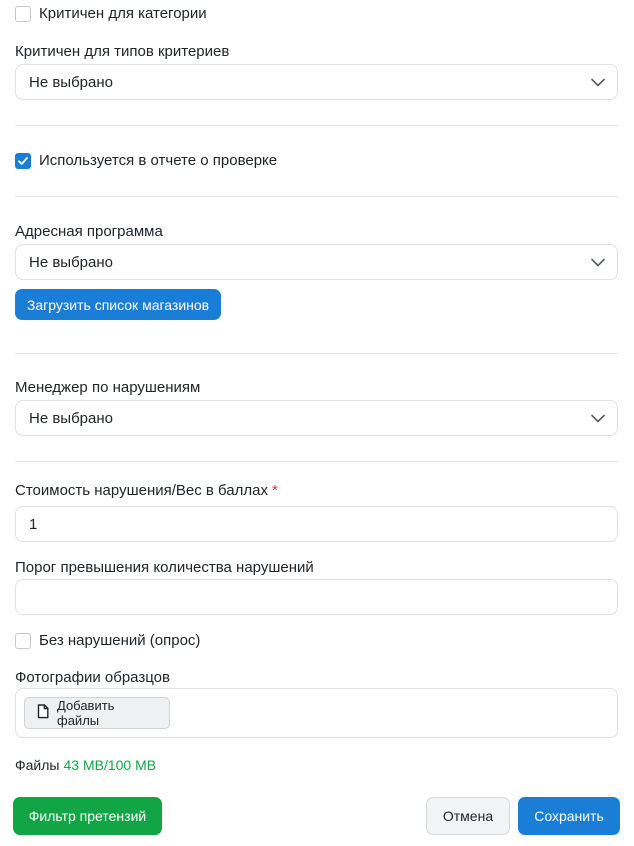  What do you see at coordinates (120, 640) in the screenshot?
I see `no-violations-label: Без нарушений (опрос)` at bounding box center [120, 640].